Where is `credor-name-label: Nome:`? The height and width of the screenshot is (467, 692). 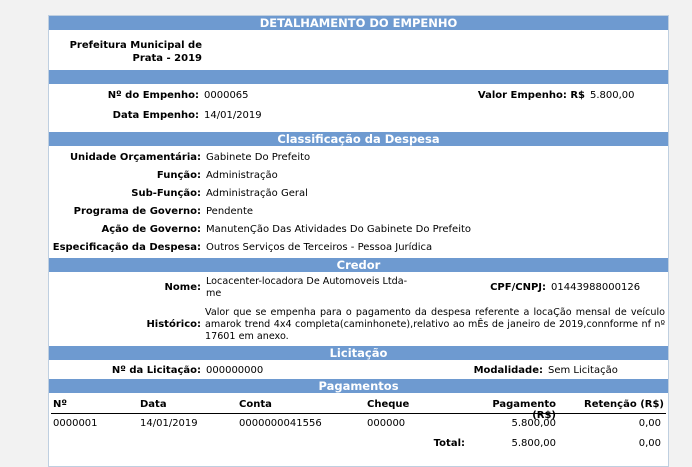 credor-name-label: Nome: is located at coordinates (182, 287).